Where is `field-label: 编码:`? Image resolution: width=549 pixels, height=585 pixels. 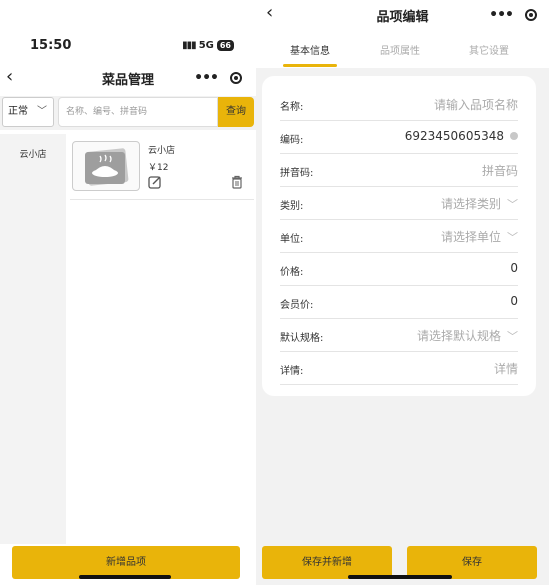
field-label: 编码: is located at coordinates (292, 140).